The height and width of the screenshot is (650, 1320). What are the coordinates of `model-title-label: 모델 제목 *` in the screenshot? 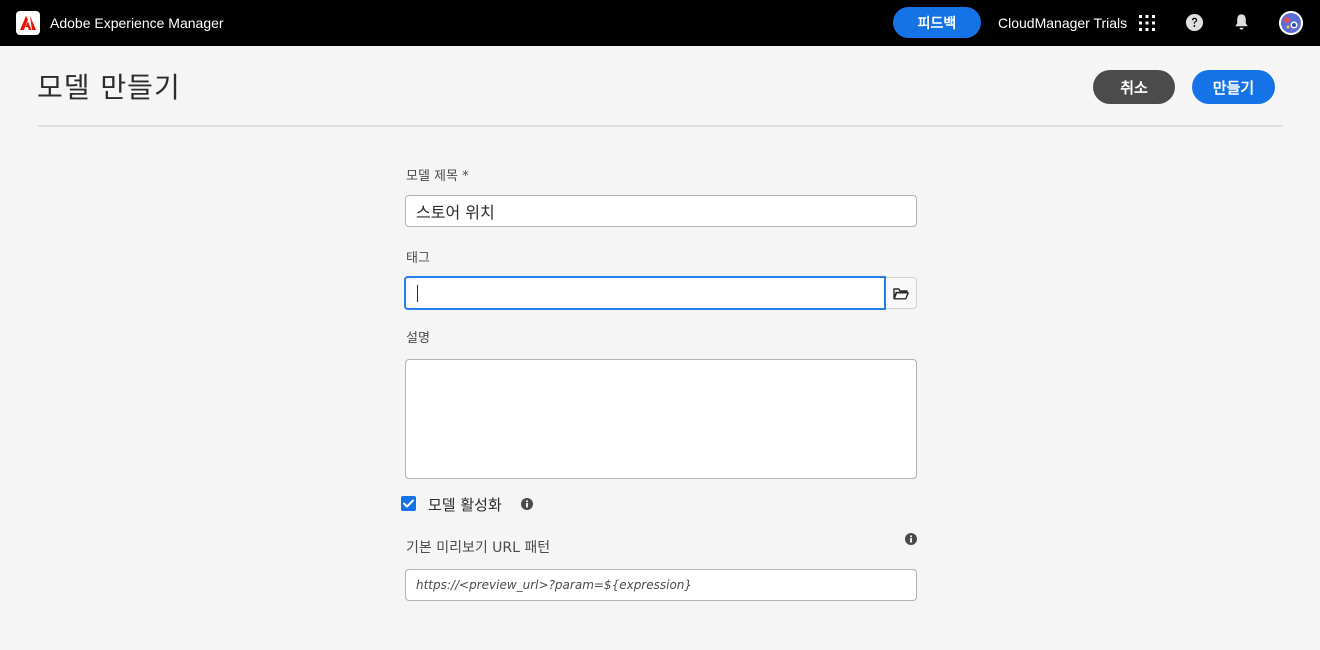 It's located at (437, 176).